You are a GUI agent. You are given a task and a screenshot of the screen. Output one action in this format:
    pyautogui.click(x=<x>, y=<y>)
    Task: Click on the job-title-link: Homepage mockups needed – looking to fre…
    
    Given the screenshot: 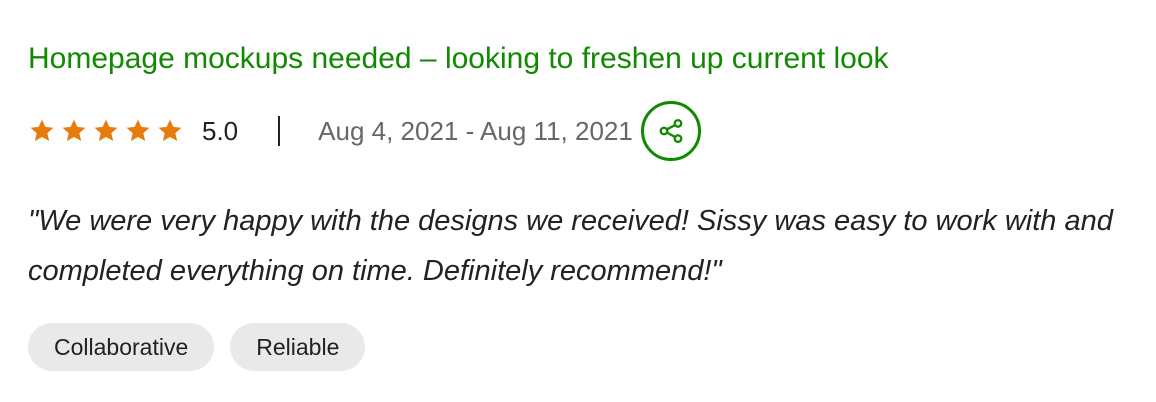 What is the action you would take?
    pyautogui.click(x=458, y=59)
    